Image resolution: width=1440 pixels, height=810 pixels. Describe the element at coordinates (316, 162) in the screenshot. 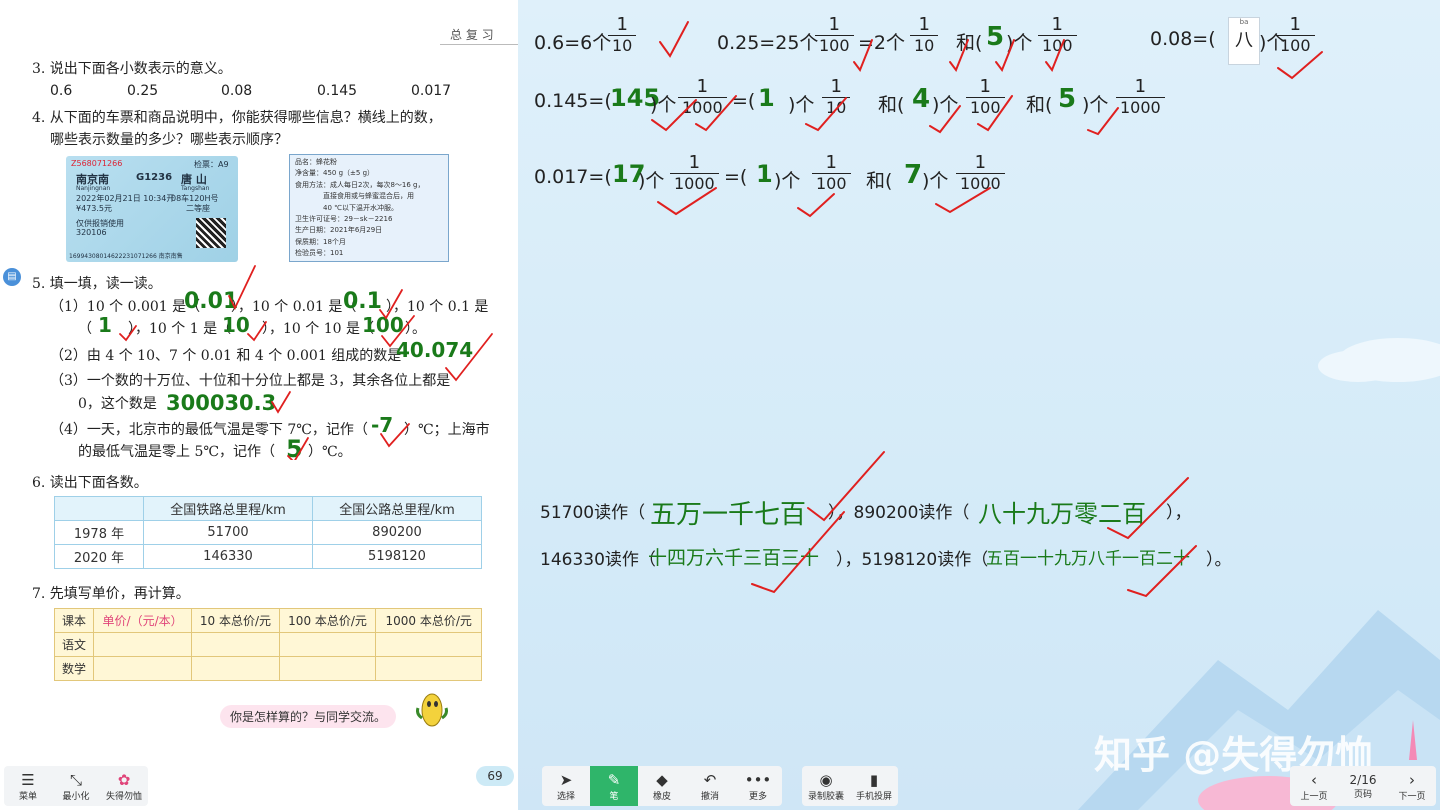

I see `label-line: 品名：蜂花粉` at that location.